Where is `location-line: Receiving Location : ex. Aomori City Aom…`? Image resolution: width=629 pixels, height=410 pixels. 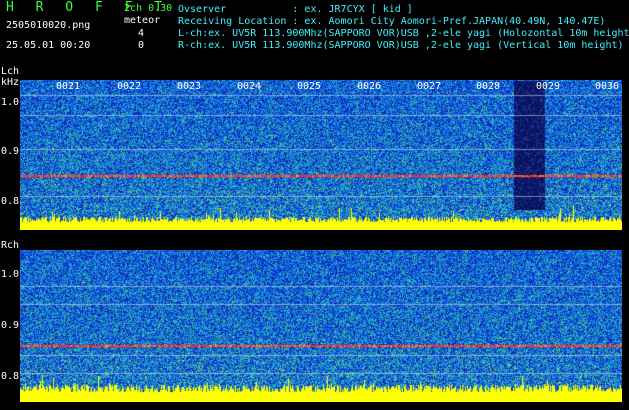 location-line: Receiving Location : ex. Aomori City Aom… is located at coordinates (392, 21).